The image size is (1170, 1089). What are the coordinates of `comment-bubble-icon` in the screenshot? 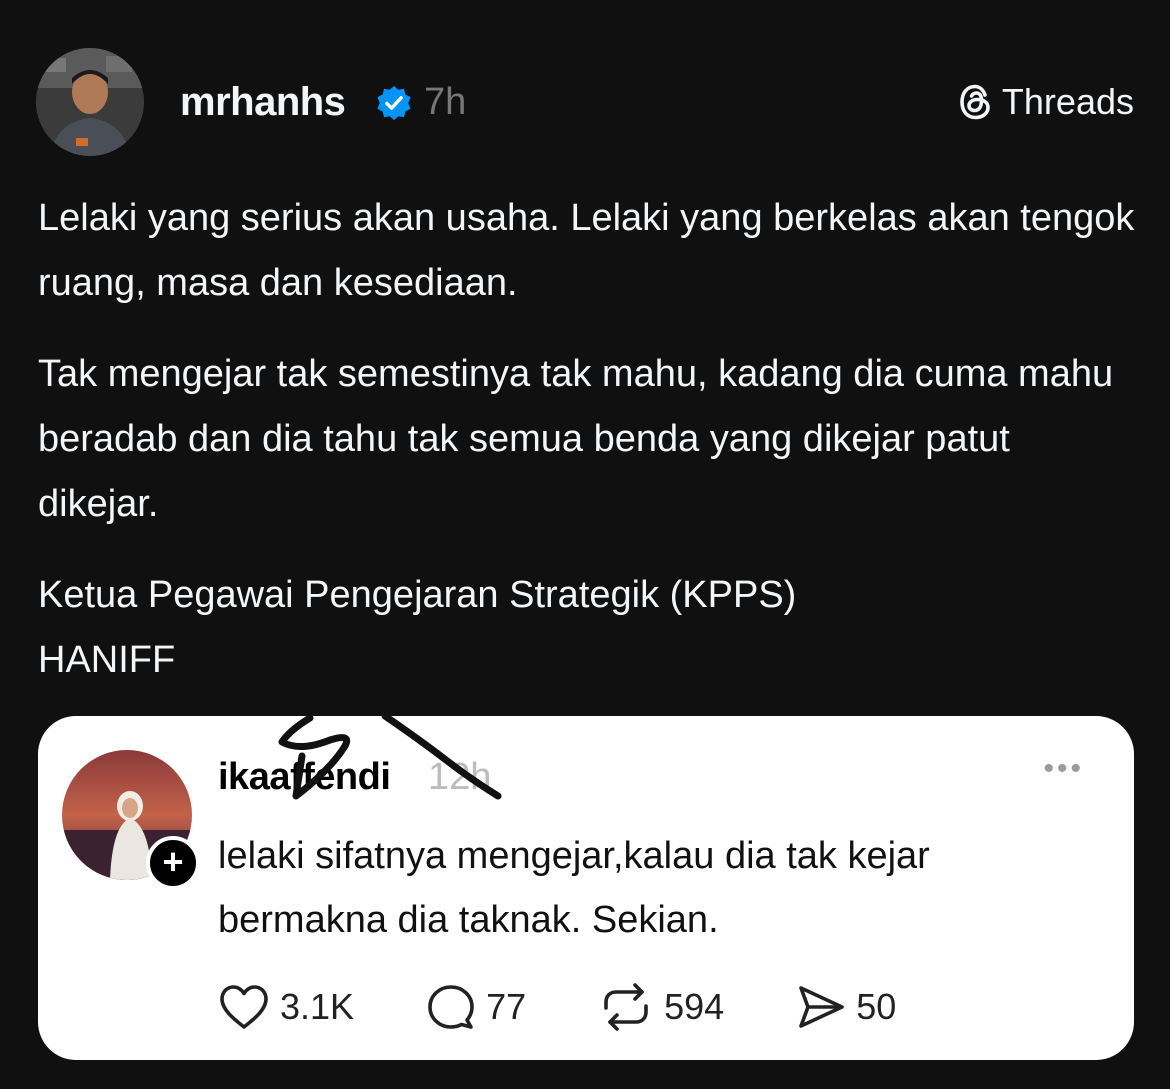 It's located at (451, 1007).